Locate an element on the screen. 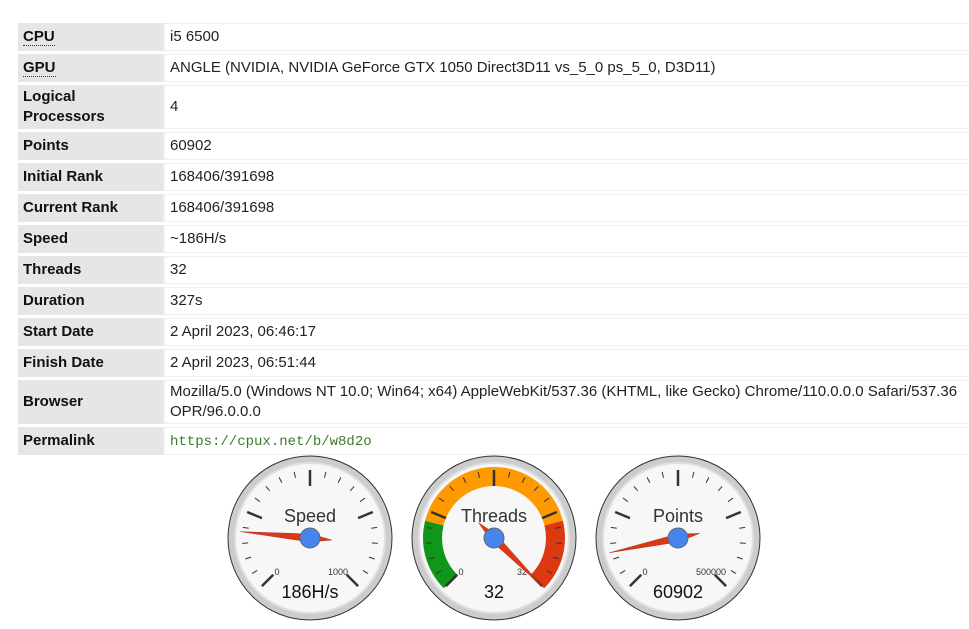 This screenshot has width=969, height=629. label-text: Threads is located at coordinates (52, 269).